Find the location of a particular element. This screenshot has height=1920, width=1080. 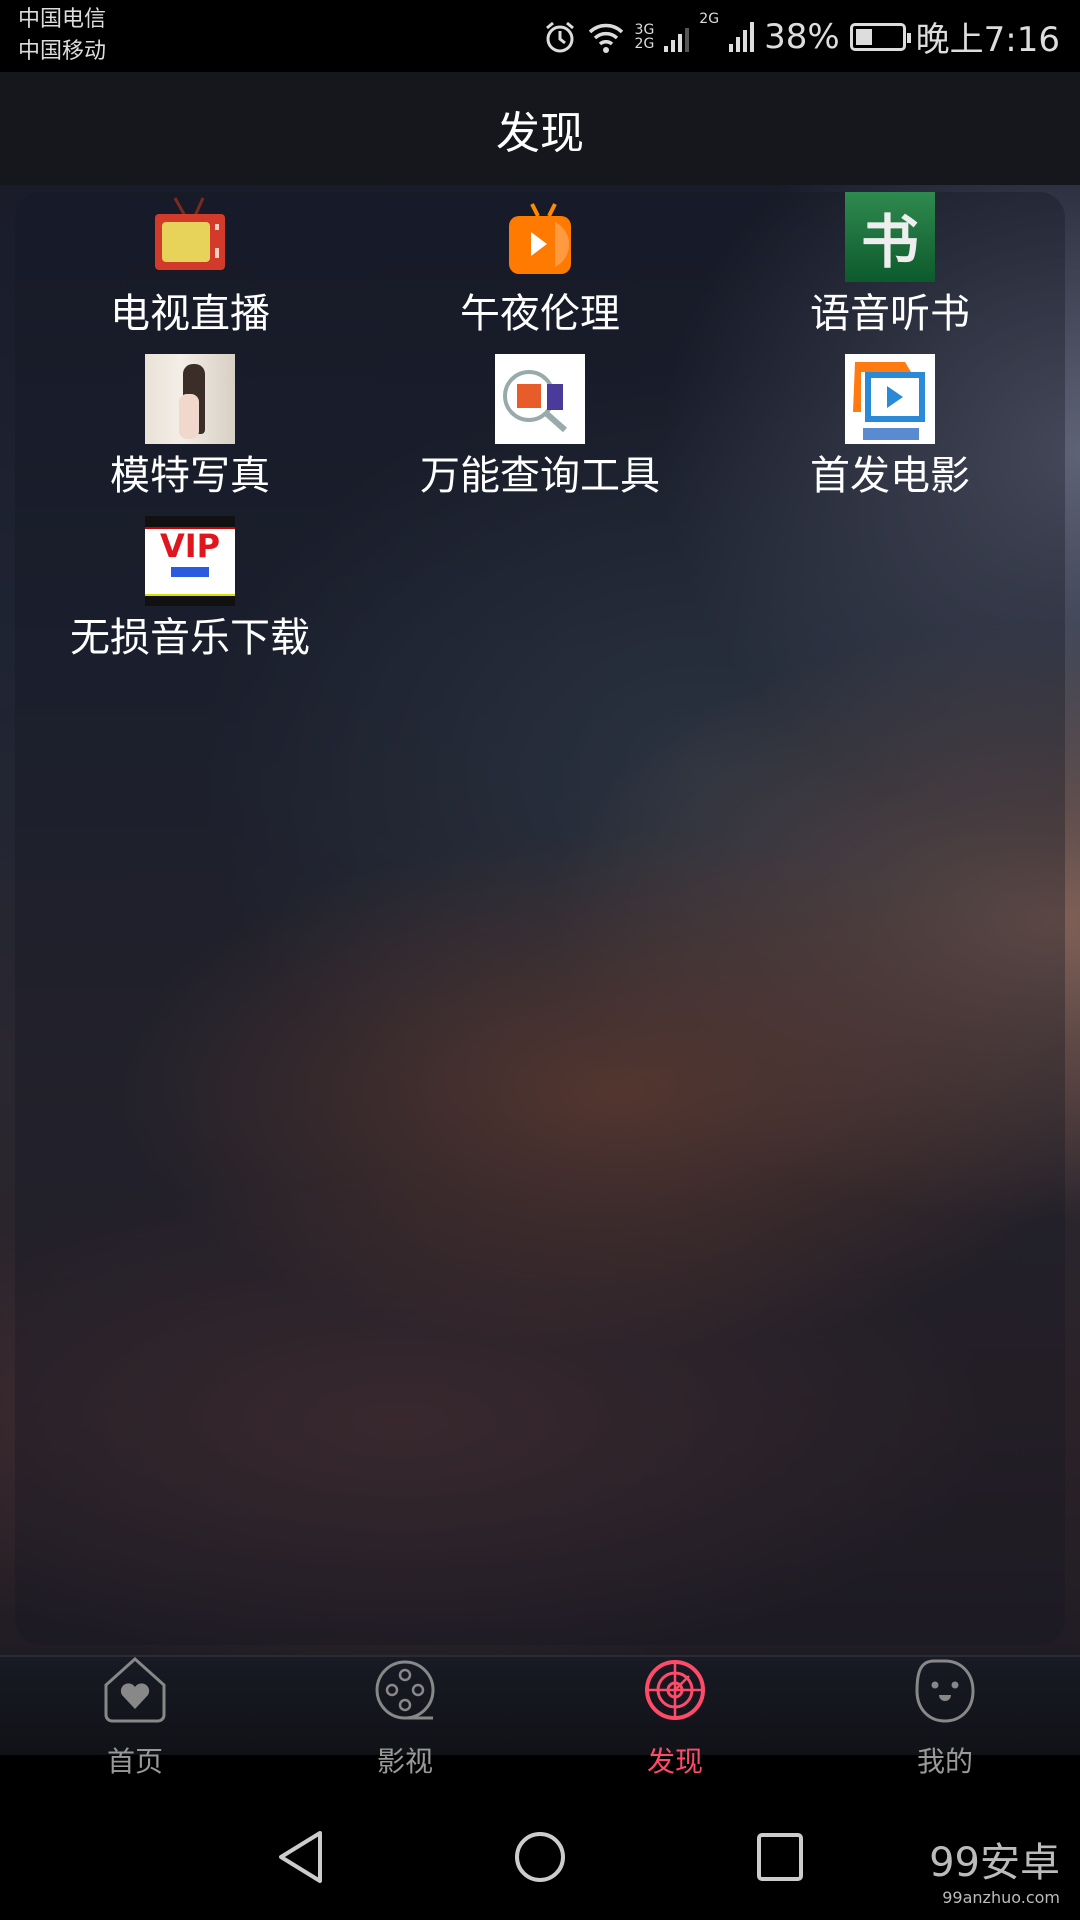

clock: 晚上7:16 is located at coordinates (987, 40).